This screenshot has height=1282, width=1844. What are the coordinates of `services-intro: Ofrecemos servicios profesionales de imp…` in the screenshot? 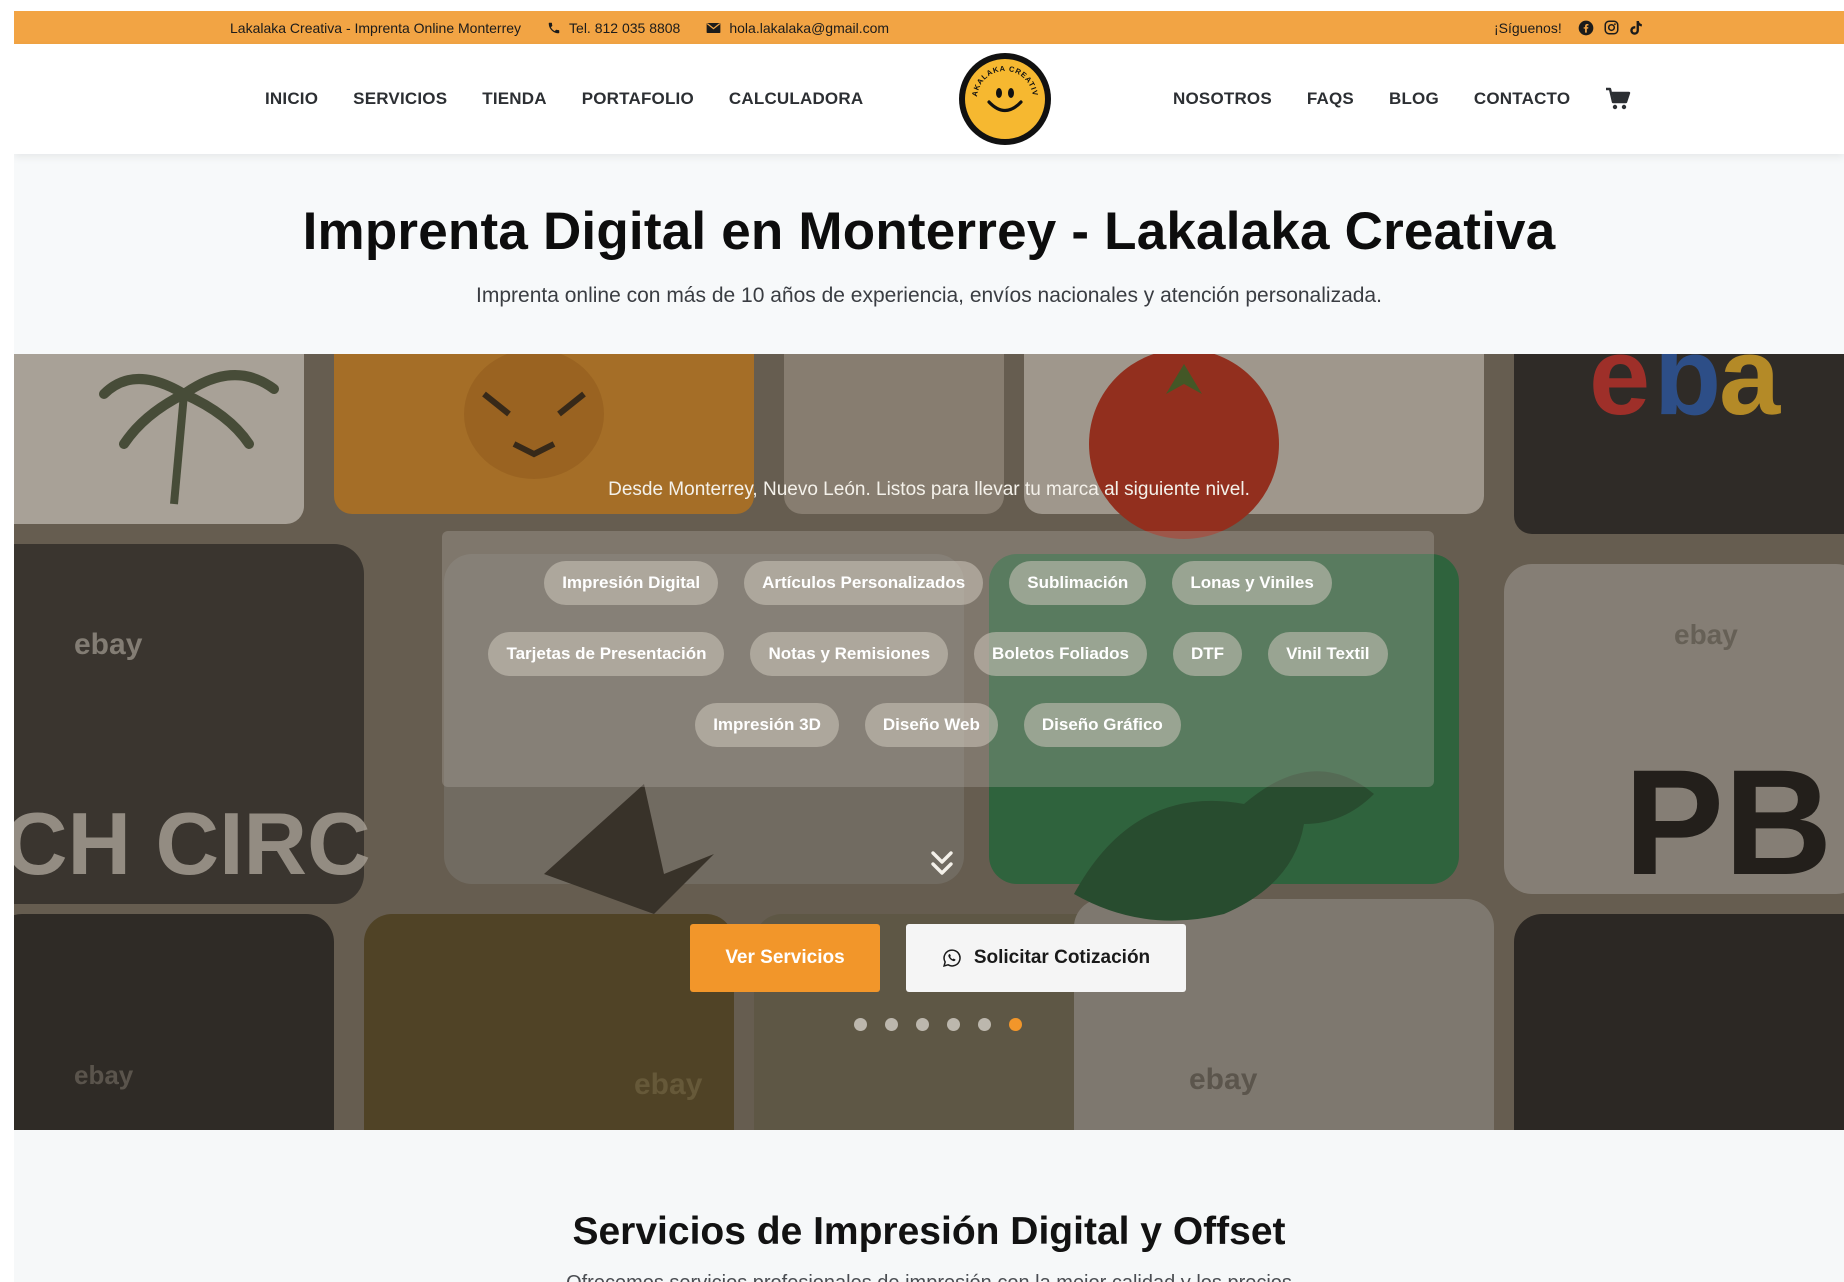 It's located at (929, 1277).